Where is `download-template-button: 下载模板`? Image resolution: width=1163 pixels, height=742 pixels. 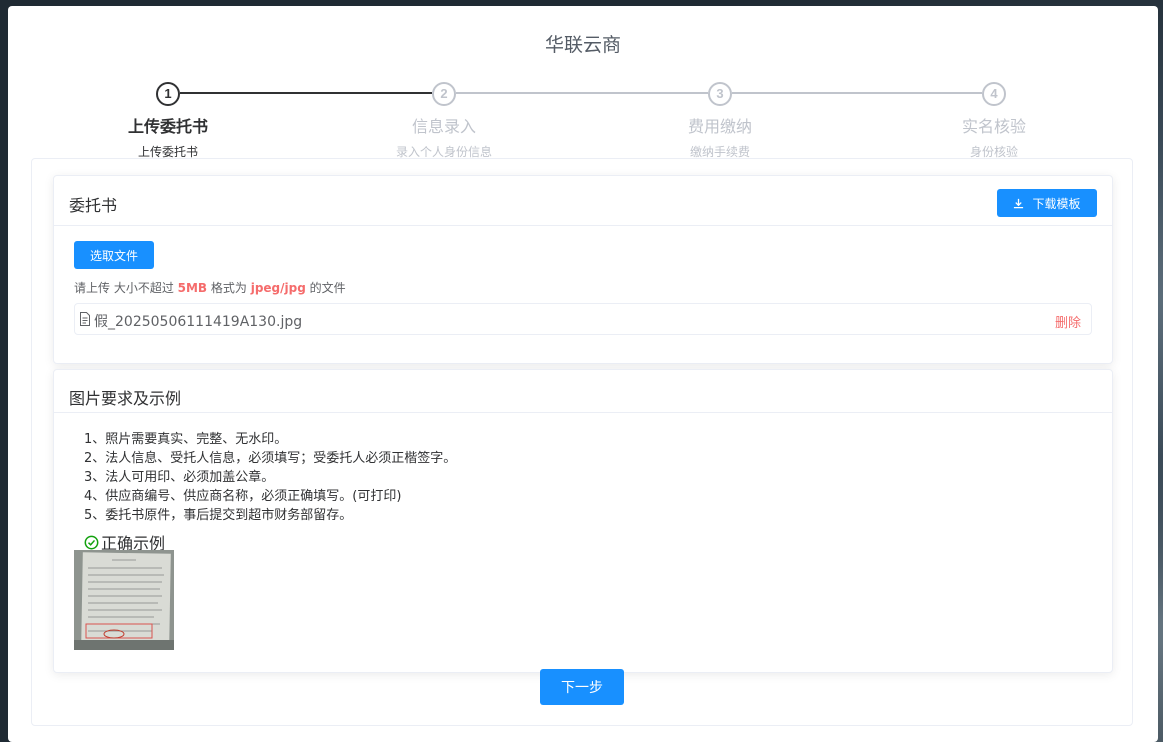 download-template-button: 下载模板 is located at coordinates (1047, 203).